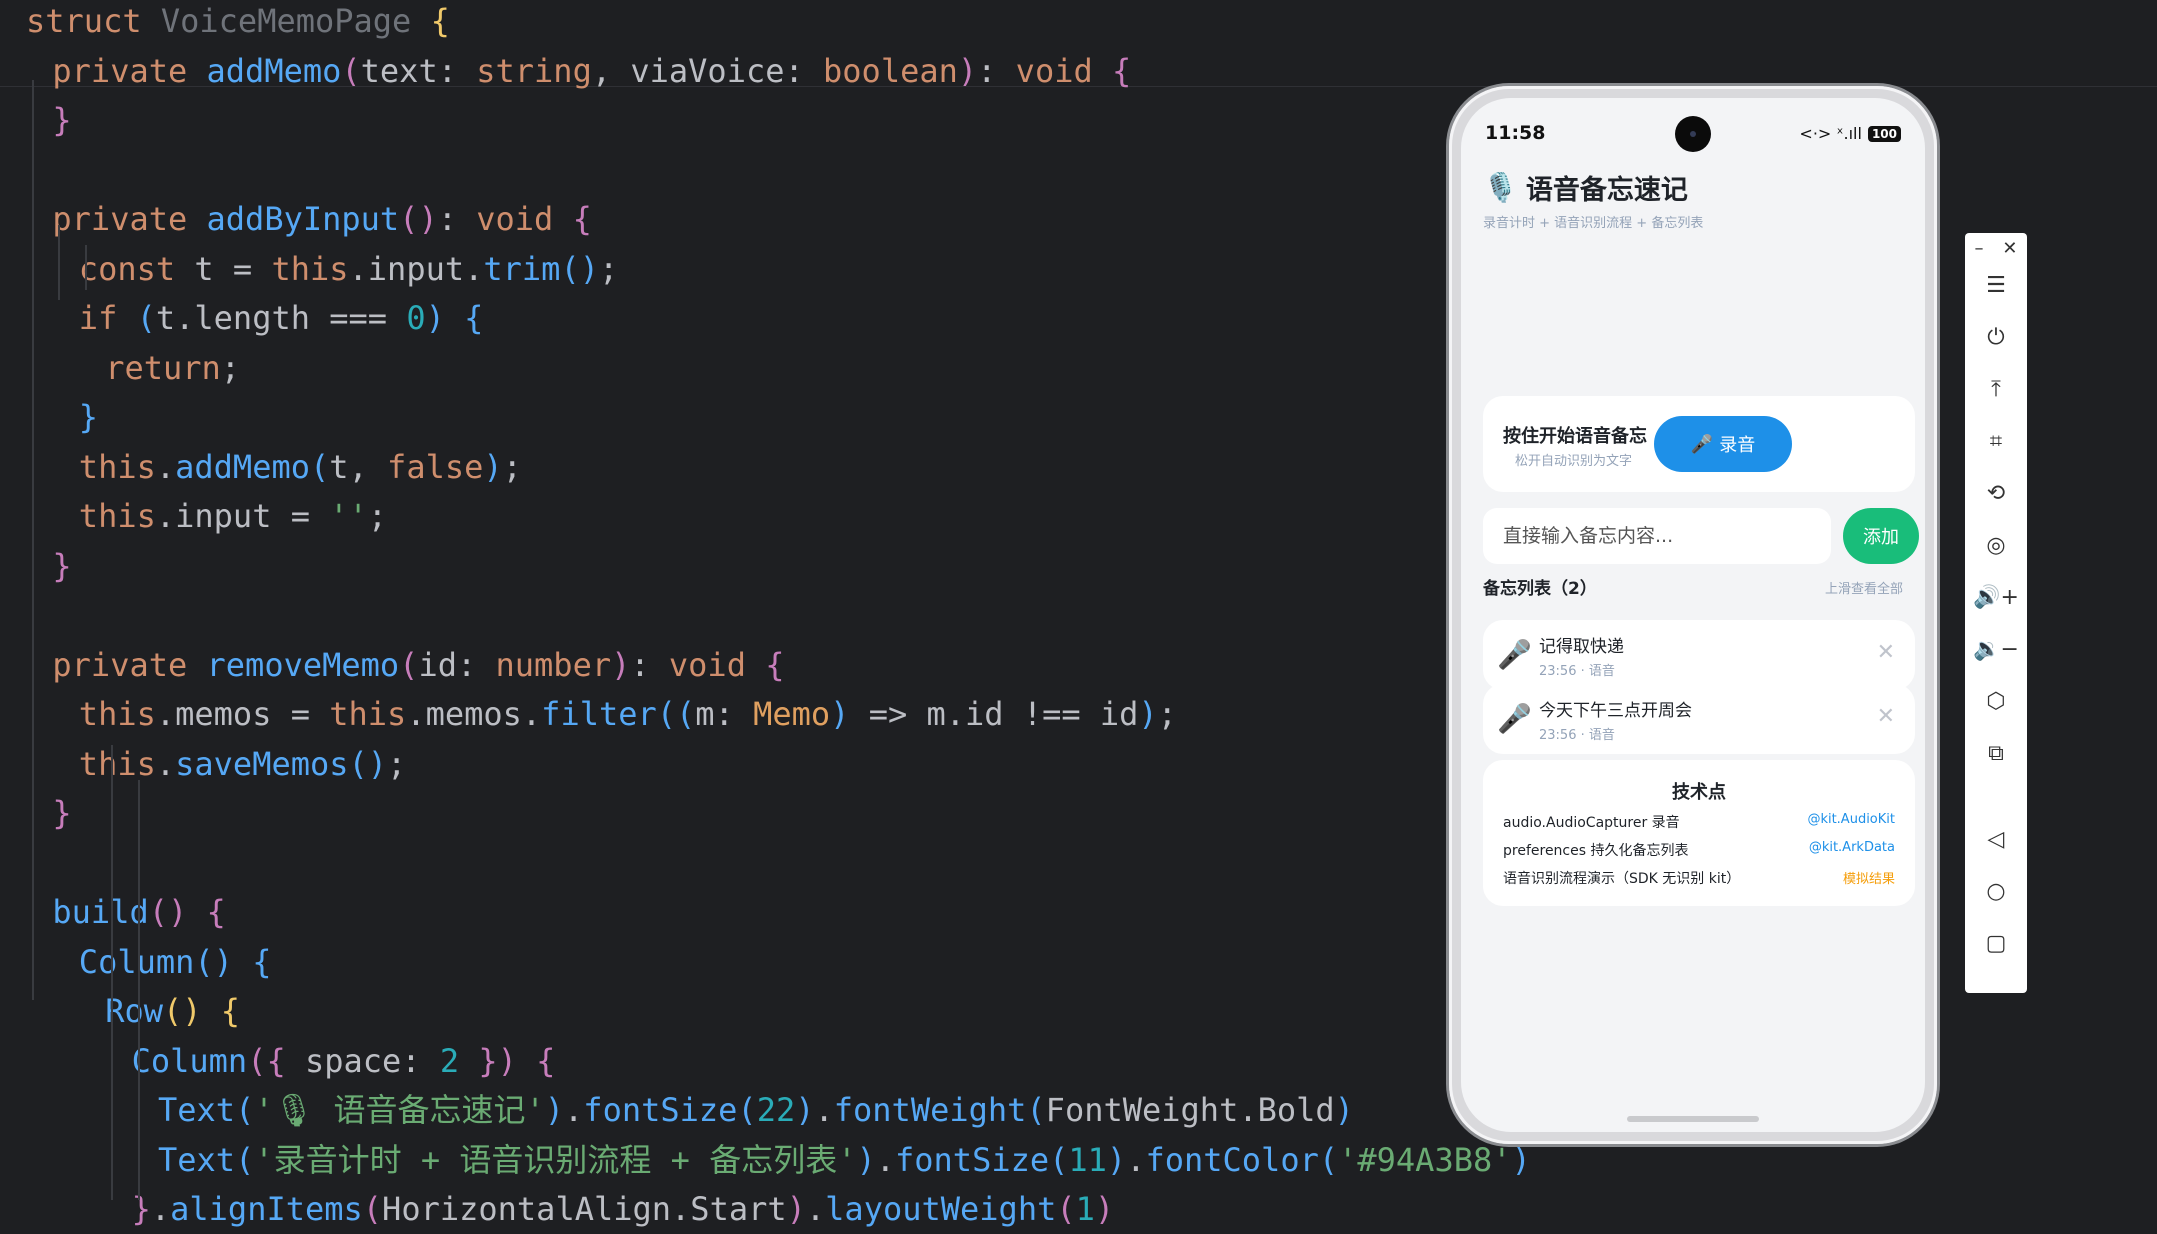 This screenshot has width=2157, height=1234. What do you see at coordinates (707, 70) in the screenshot?
I see `code-token: , viaVoice:` at bounding box center [707, 70].